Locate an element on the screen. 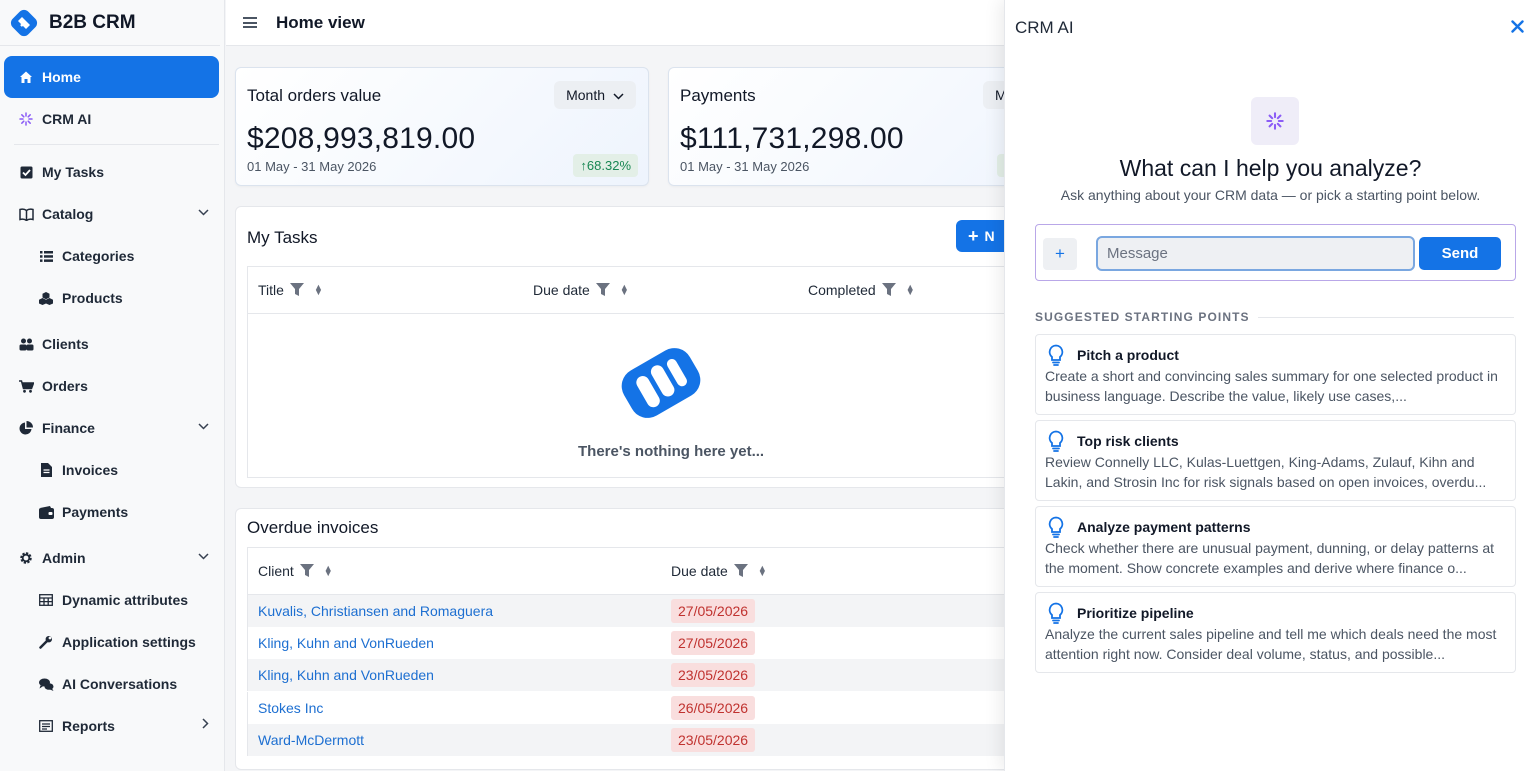  due-date-badge: 23/05/2026 is located at coordinates (713, 675).